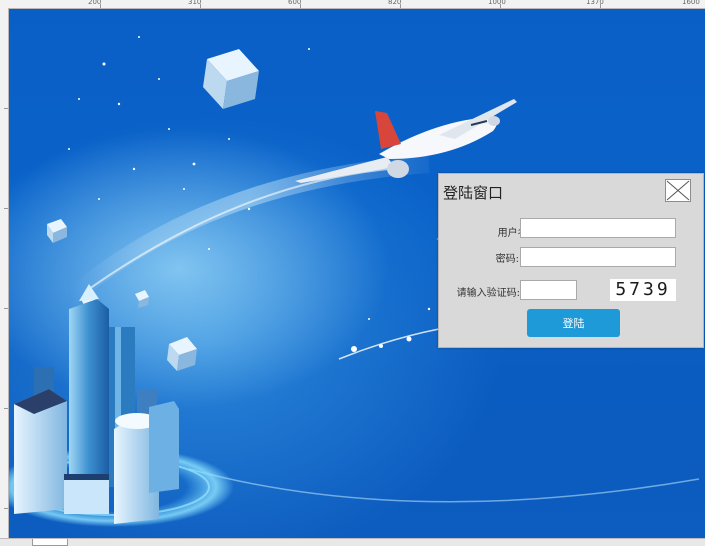 The width and height of the screenshot is (705, 546). I want to click on floating-cube-small, so click(57, 231).